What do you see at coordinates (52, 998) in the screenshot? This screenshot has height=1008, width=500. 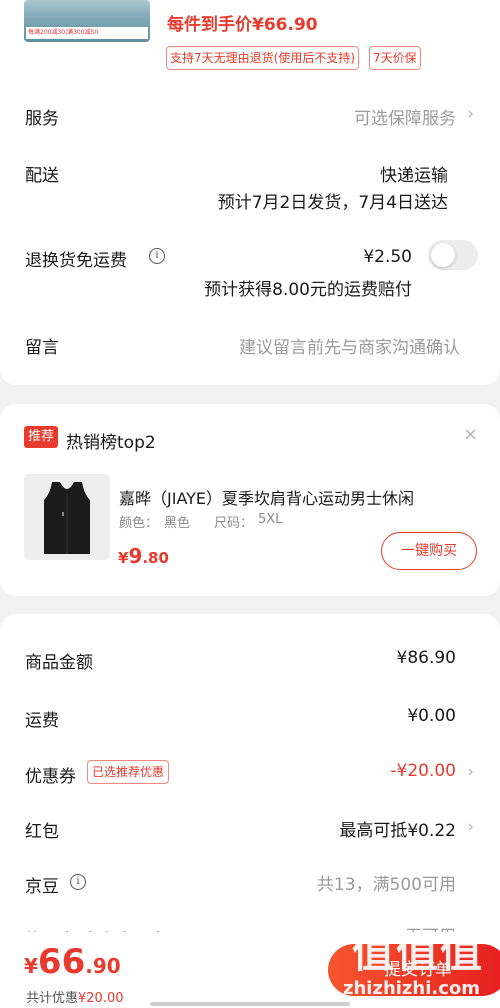 I see `discount-label: 共计优惠` at bounding box center [52, 998].